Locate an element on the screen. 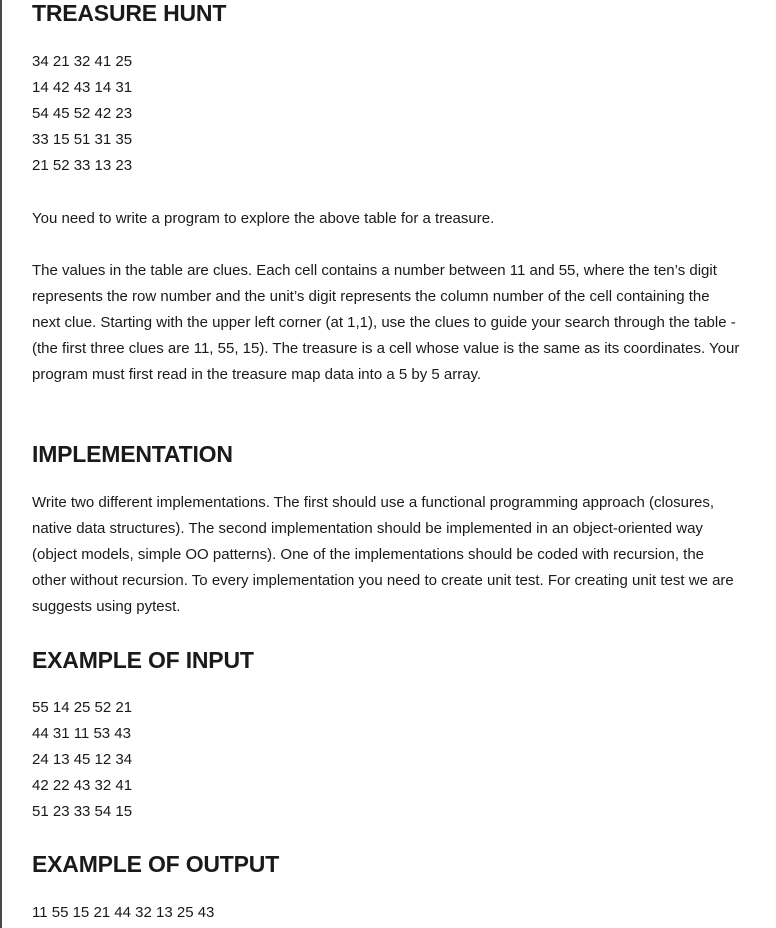 This screenshot has height=928, width=776. section-title-treasure-hunt: TREASURE HUNT is located at coordinates (129, 13).